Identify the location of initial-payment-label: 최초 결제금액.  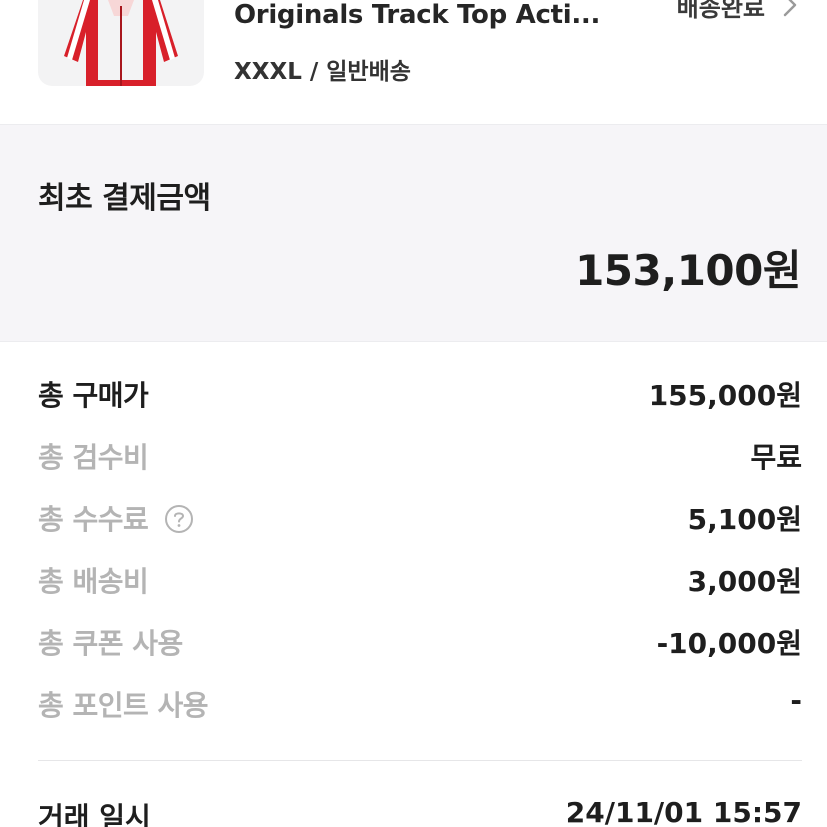
(124, 198).